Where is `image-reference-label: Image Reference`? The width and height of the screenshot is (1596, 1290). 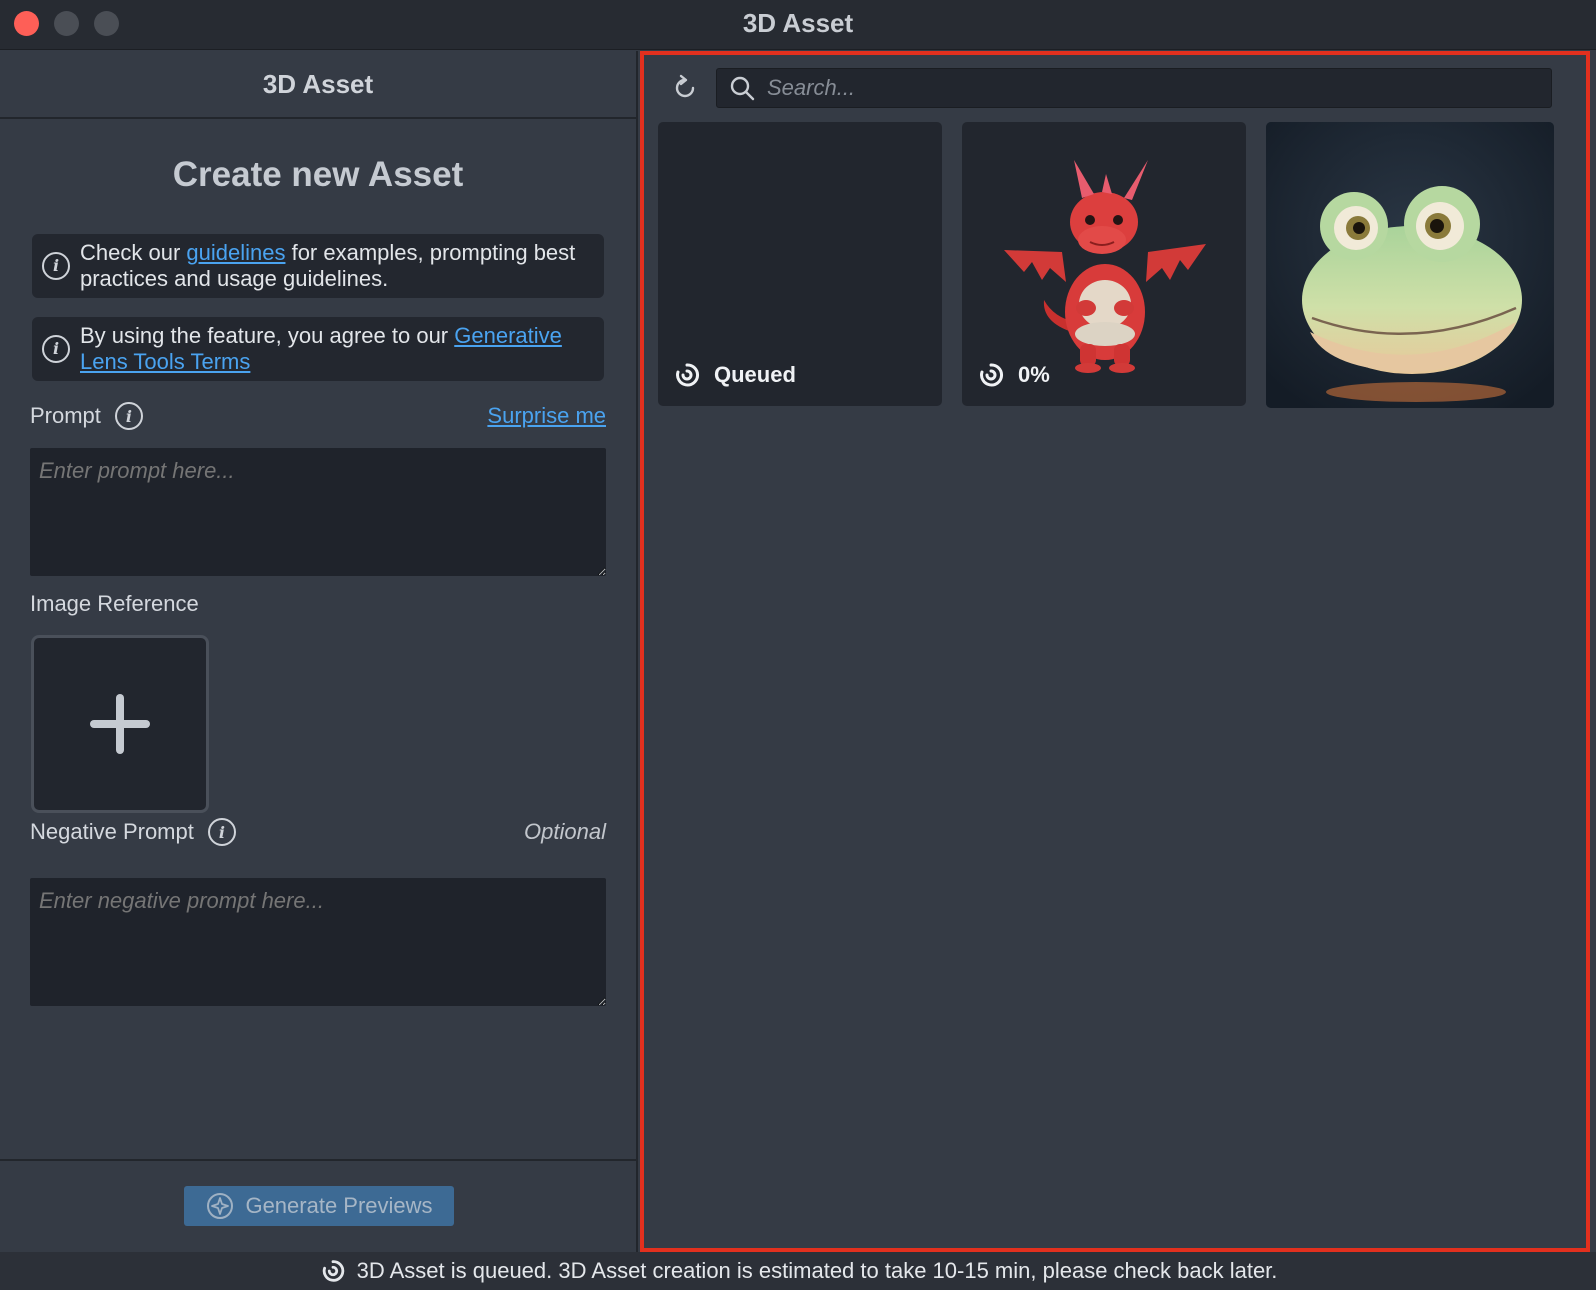
image-reference-label: Image Reference is located at coordinates (114, 603).